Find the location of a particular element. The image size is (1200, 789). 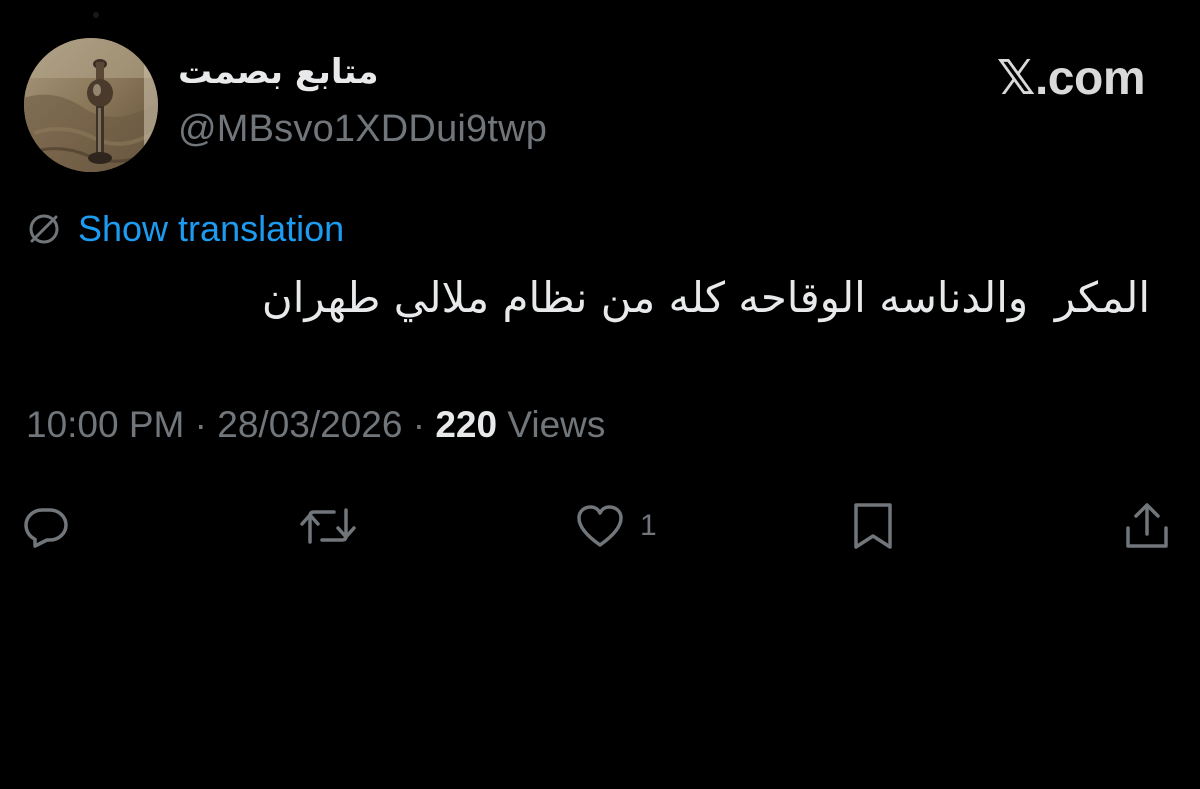

tweet-meta: 10:00 PM · 28/03/2026 · 220 Views is located at coordinates (315, 425).